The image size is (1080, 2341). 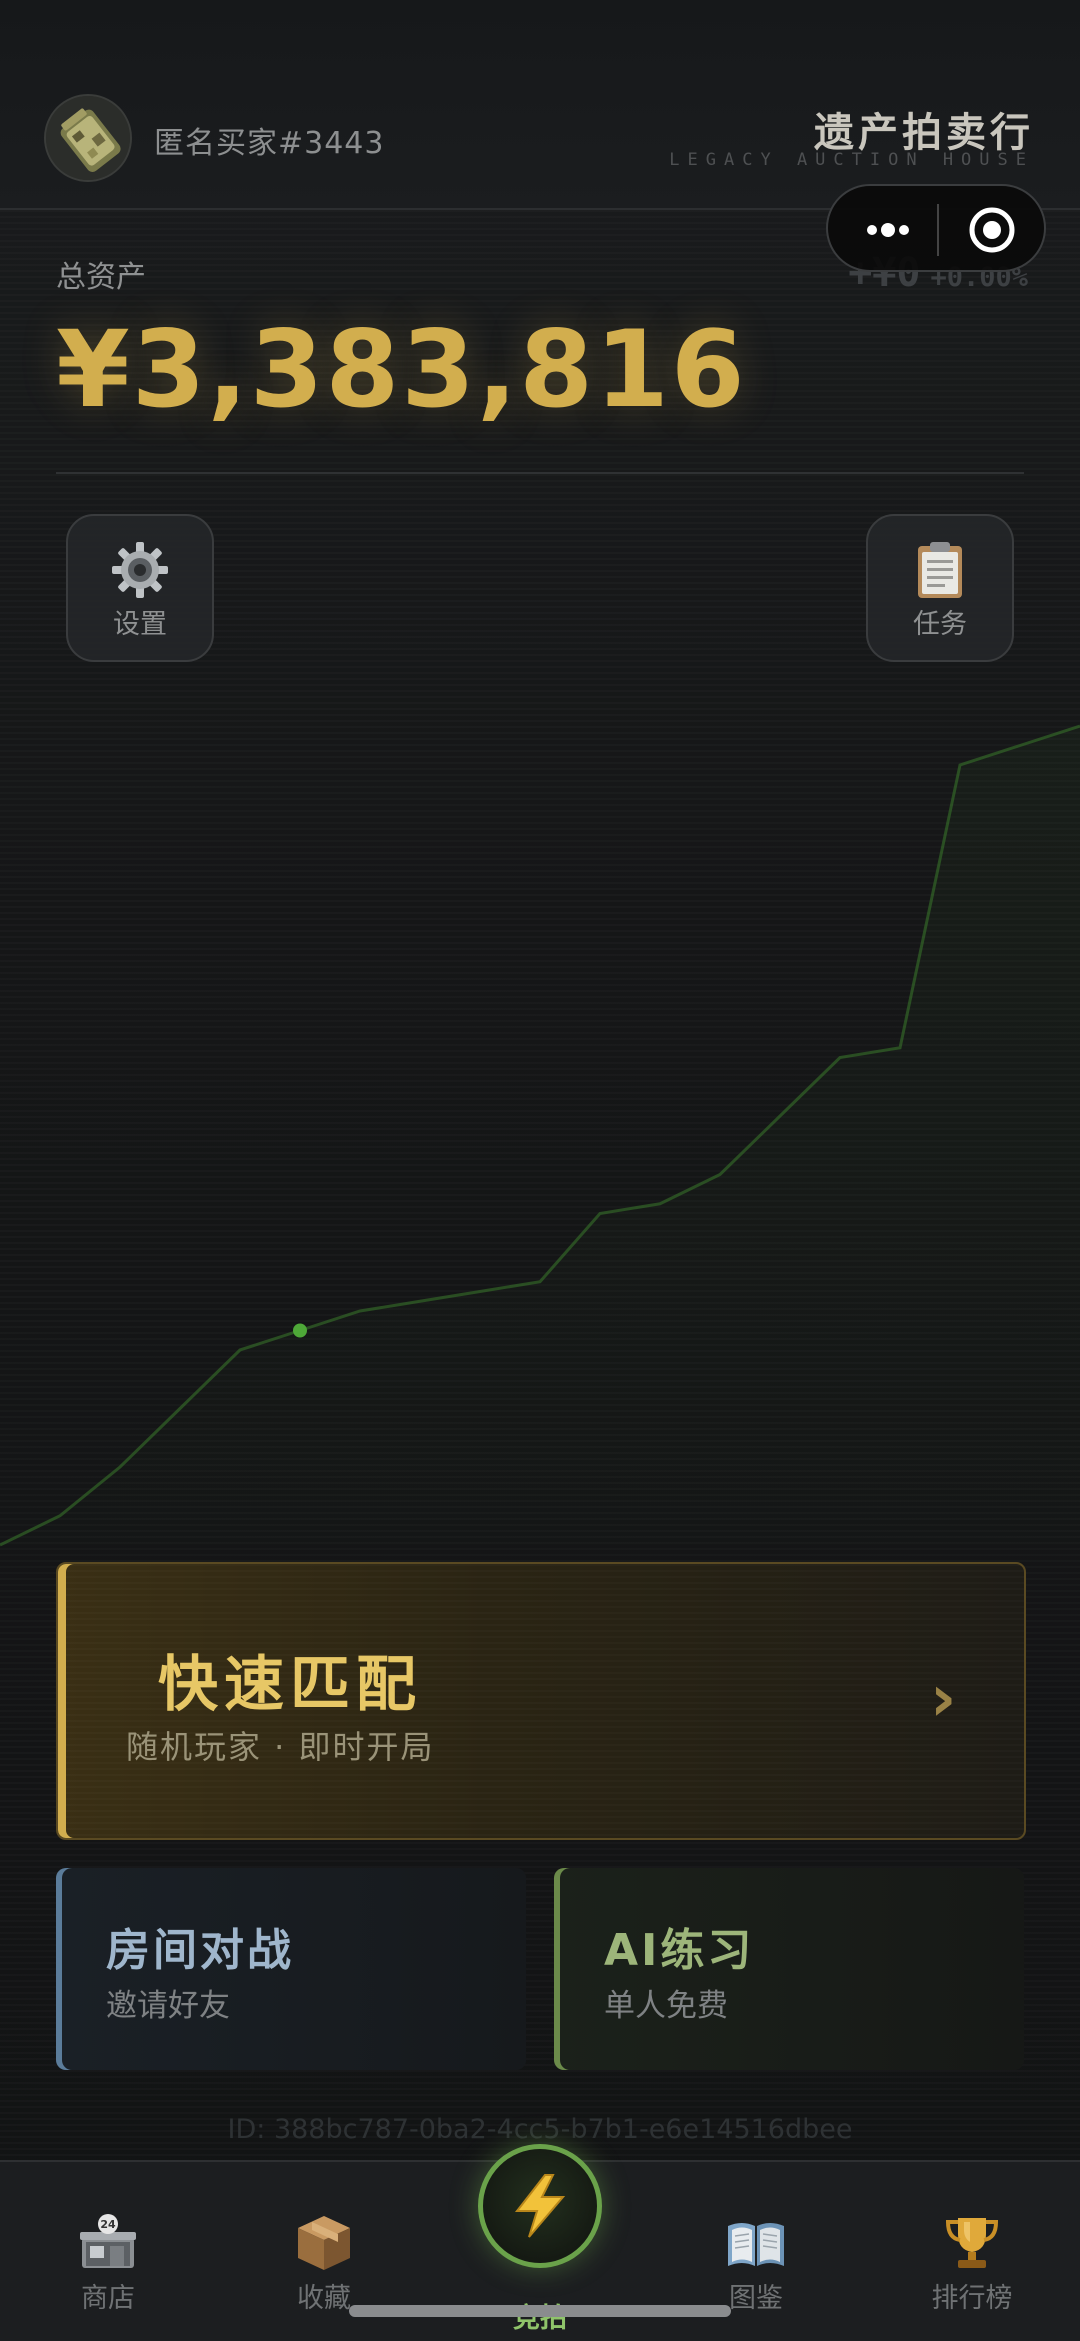 I want to click on room-battle-subtitle: 邀请好友, so click(x=168, y=2006).